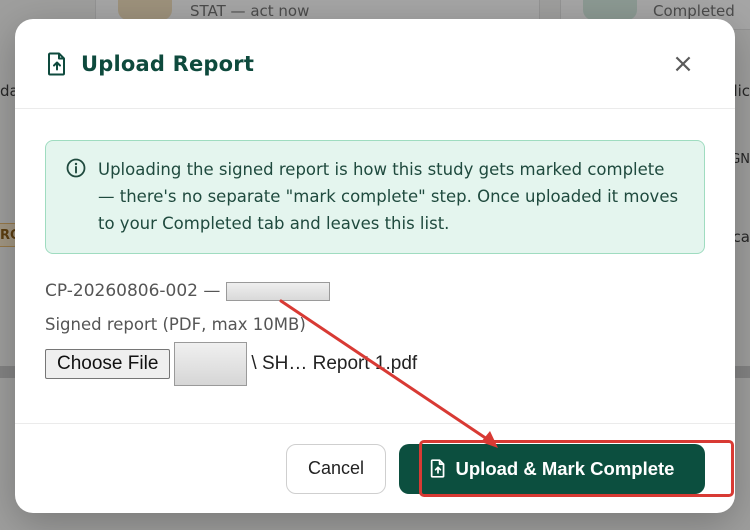 The height and width of the screenshot is (530, 750). I want to click on study-identifier: CP-20260806-002 —, so click(375, 291).